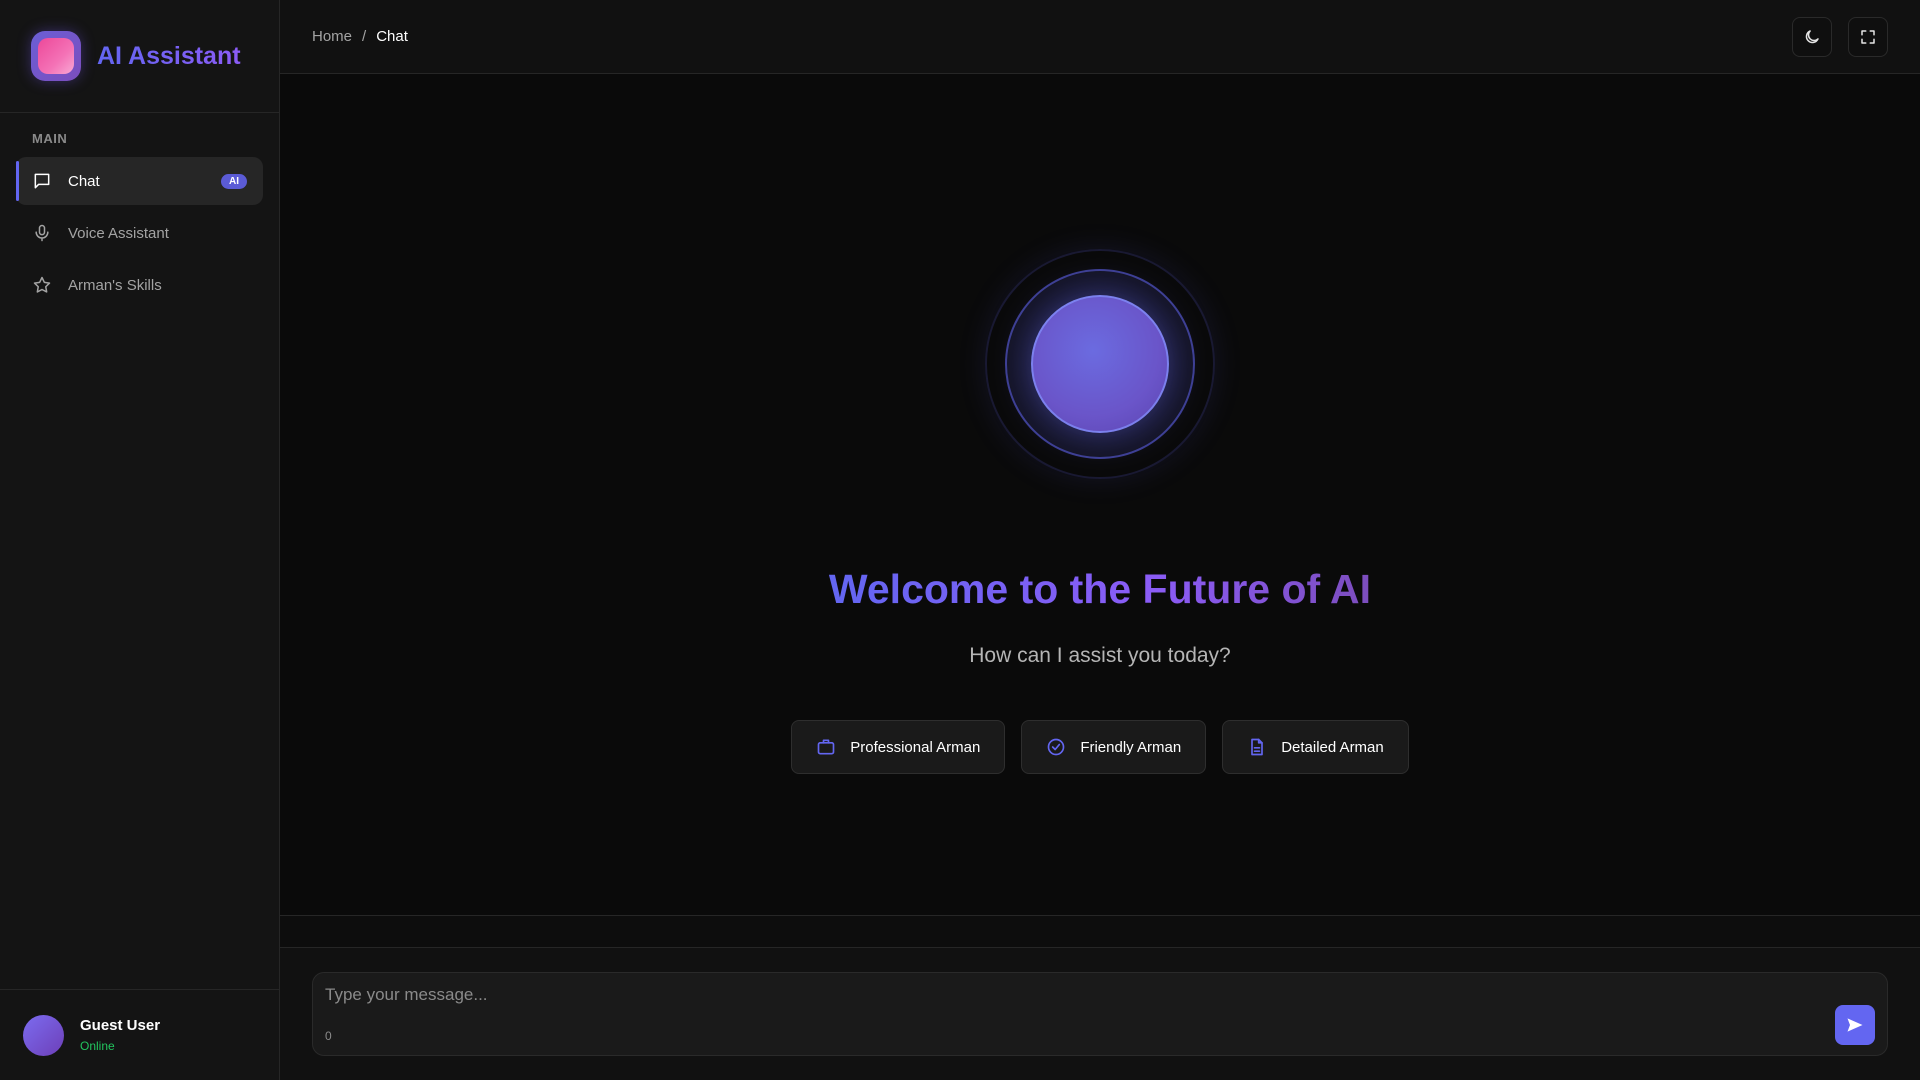 Image resolution: width=1920 pixels, height=1080 pixels. I want to click on breadcrumb: Home / Chat, so click(360, 36).